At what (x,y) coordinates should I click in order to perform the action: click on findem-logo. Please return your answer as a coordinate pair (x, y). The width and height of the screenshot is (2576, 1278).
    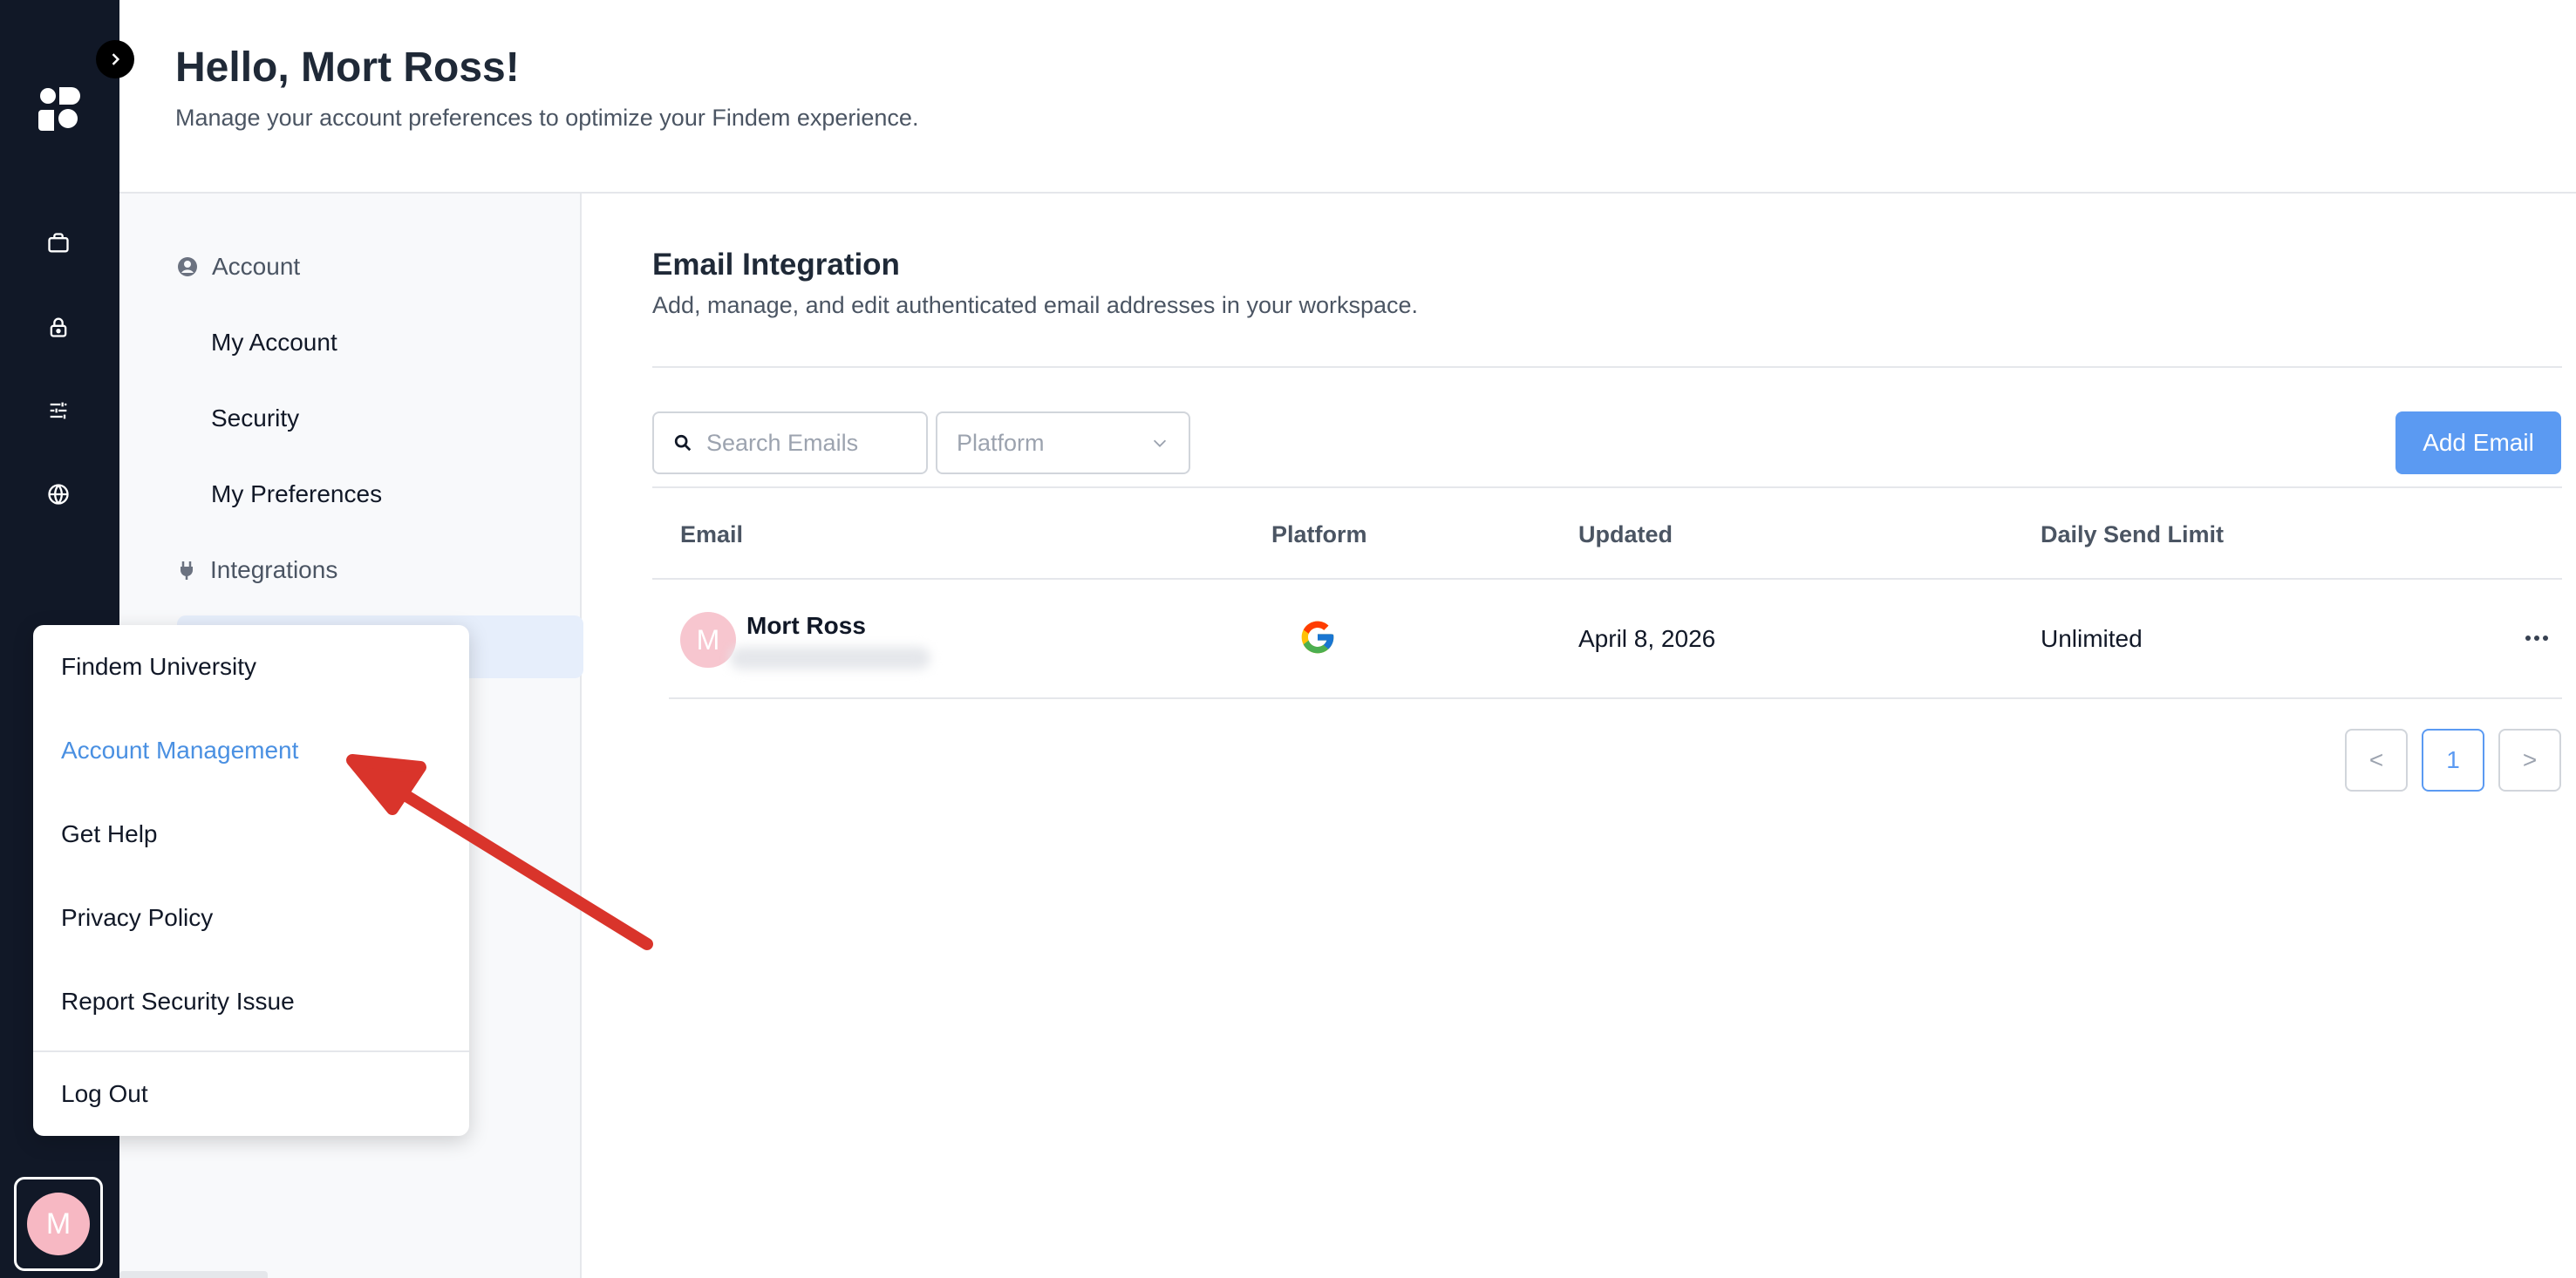
    Looking at the image, I should click on (60, 109).